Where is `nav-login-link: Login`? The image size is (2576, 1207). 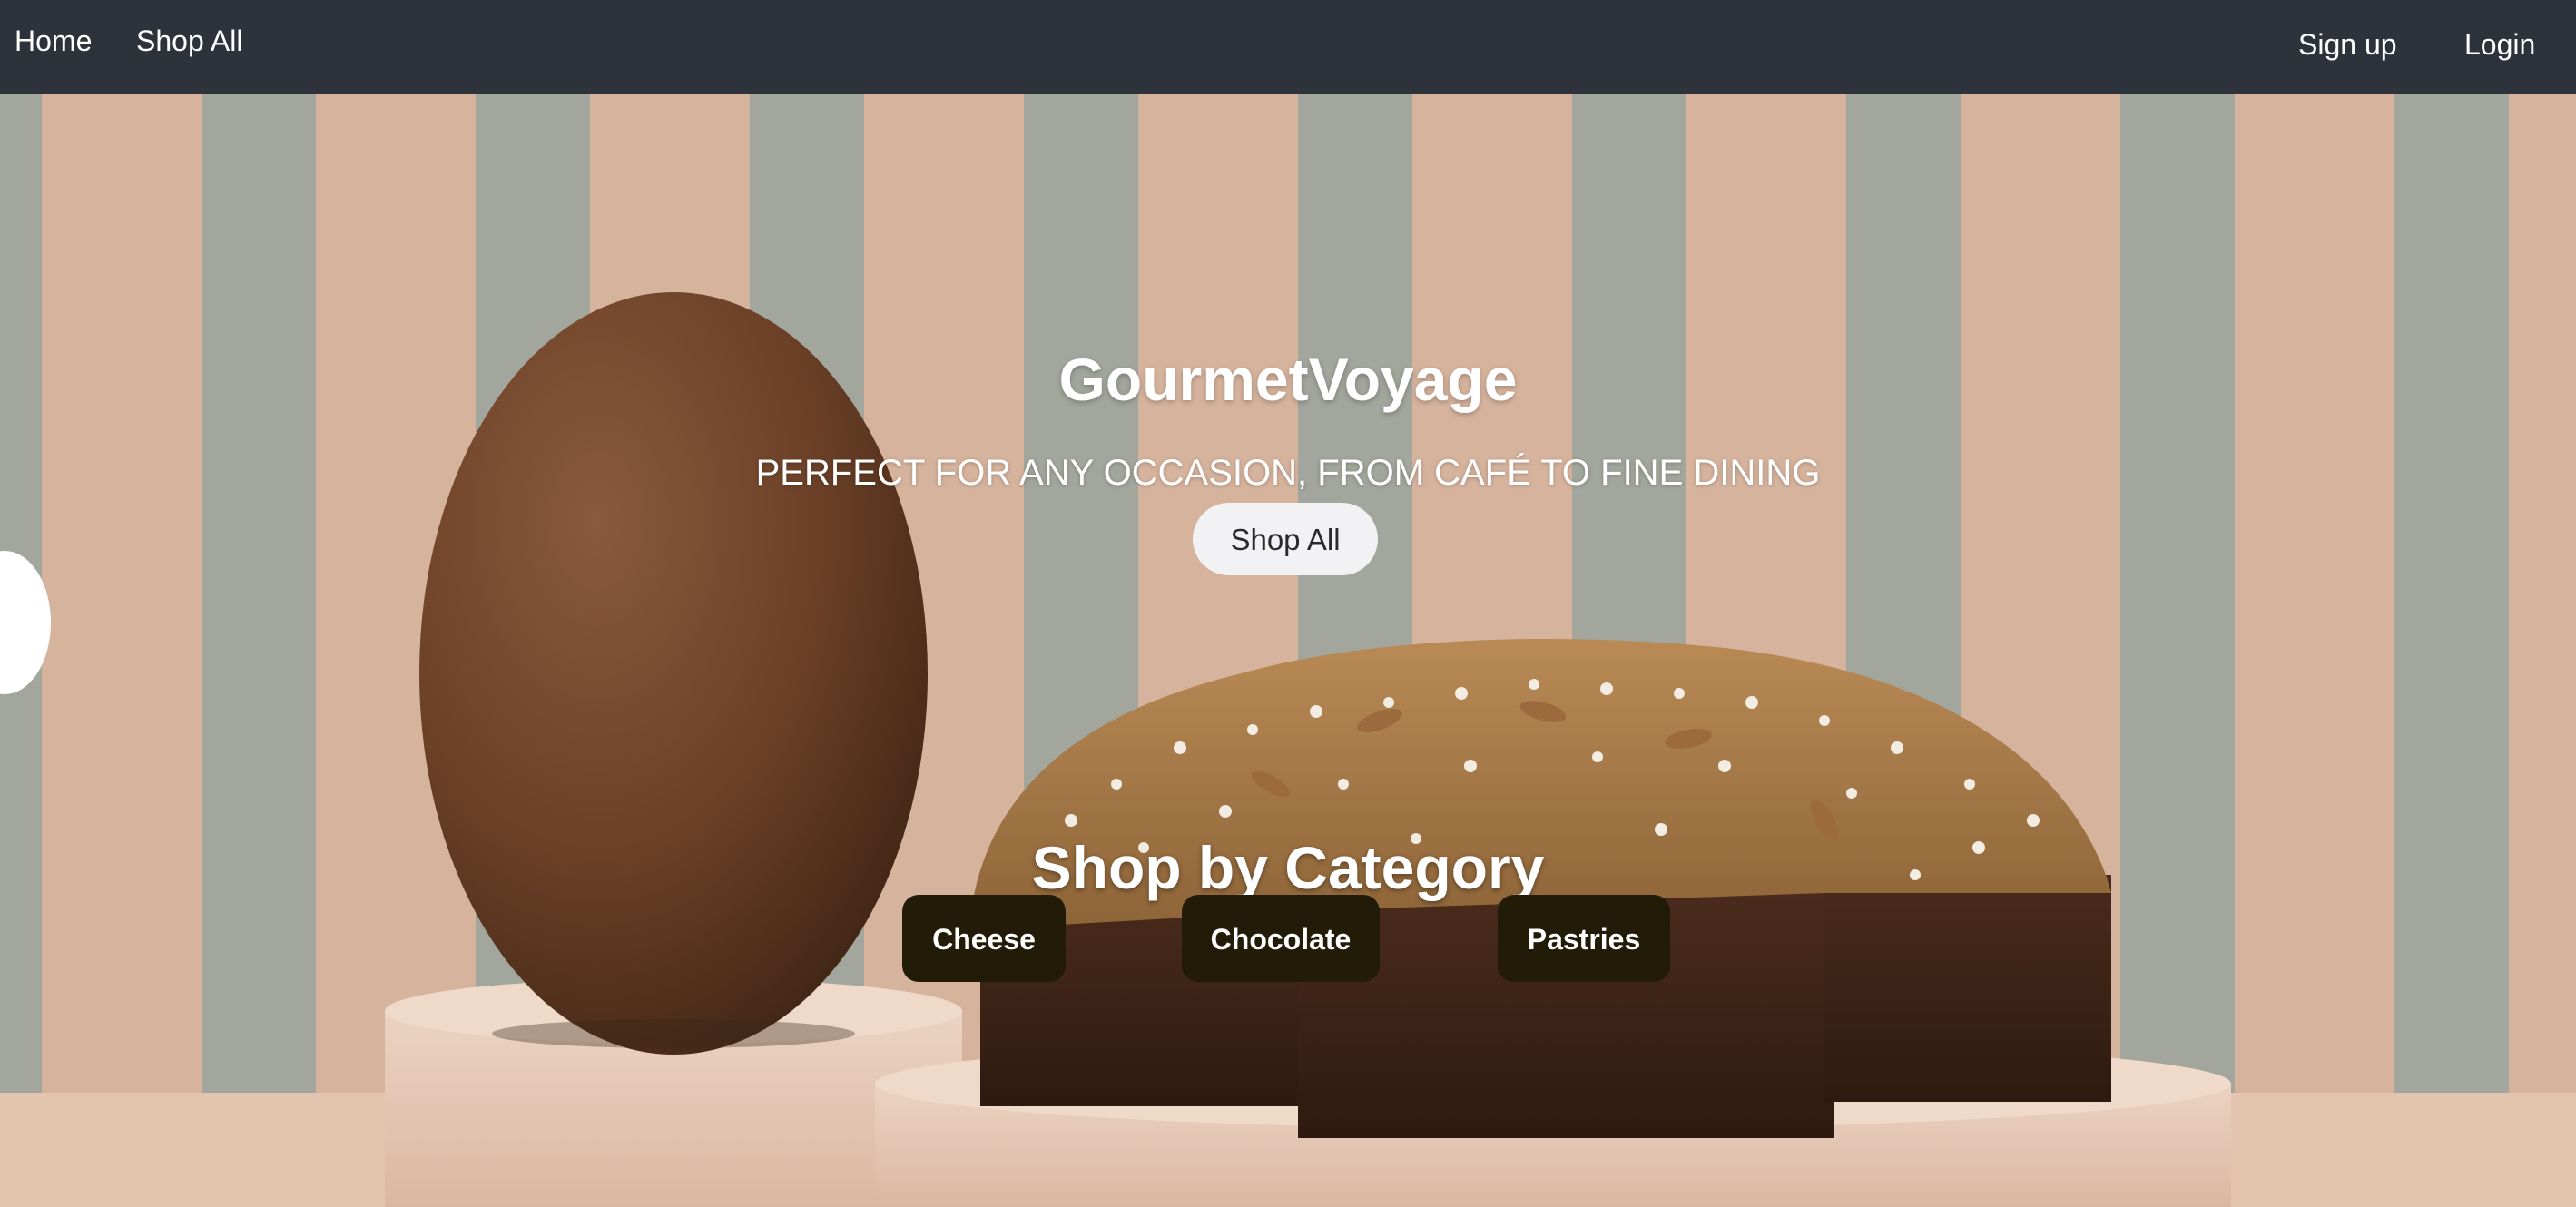 nav-login-link: Login is located at coordinates (2499, 44).